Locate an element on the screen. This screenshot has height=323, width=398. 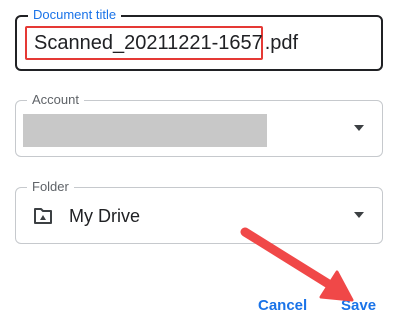
document-title-label: Document title is located at coordinates (75, 15).